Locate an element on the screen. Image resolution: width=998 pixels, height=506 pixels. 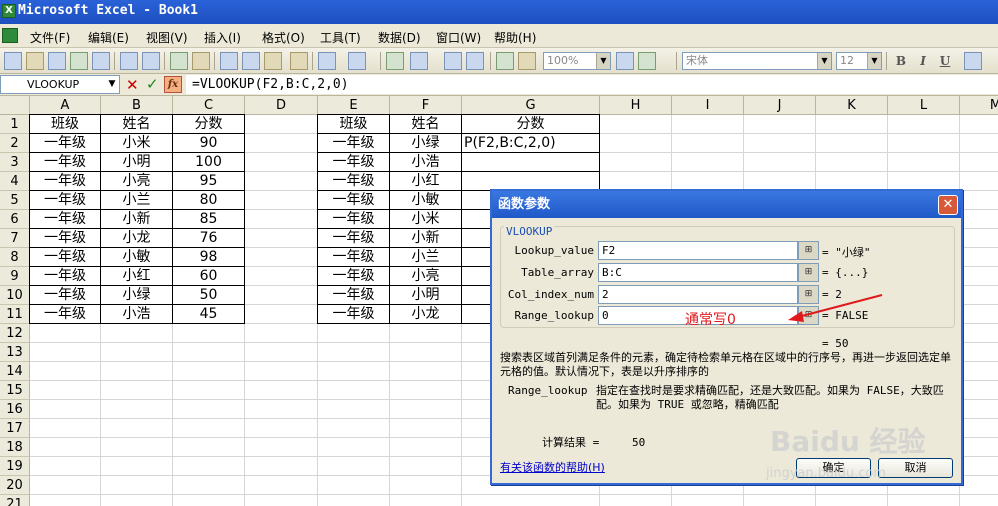
arg-input-table-array: B:C is located at coordinates (698, 272).